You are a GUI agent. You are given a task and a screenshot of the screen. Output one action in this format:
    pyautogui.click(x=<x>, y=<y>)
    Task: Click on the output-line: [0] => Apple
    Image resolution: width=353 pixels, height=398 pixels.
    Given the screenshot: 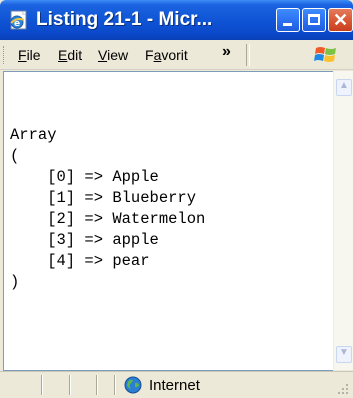 What is the action you would take?
    pyautogui.click(x=84, y=177)
    